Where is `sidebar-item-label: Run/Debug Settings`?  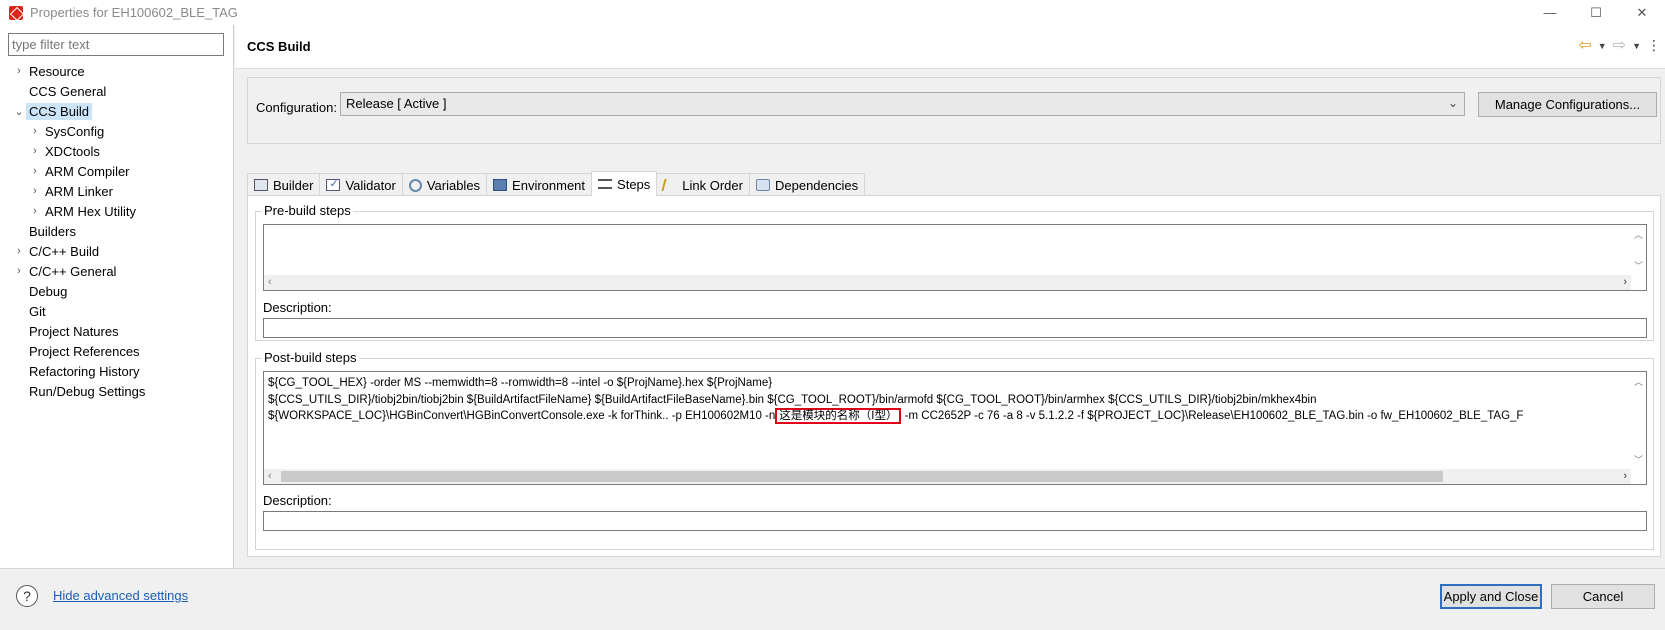
sidebar-item-label: Run/Debug Settings is located at coordinates (87, 391).